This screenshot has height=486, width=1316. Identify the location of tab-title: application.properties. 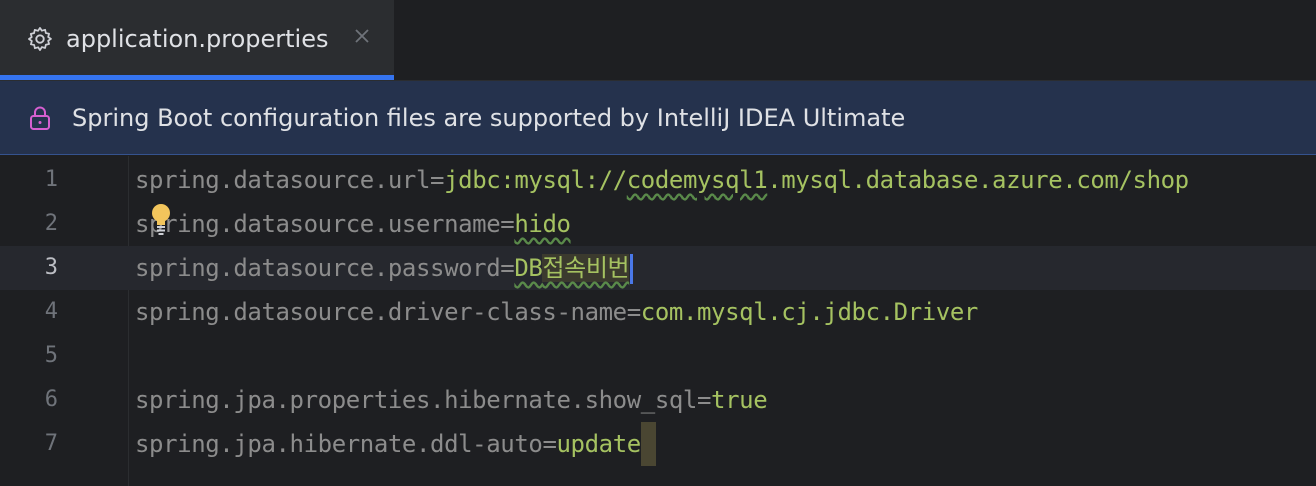
(197, 39).